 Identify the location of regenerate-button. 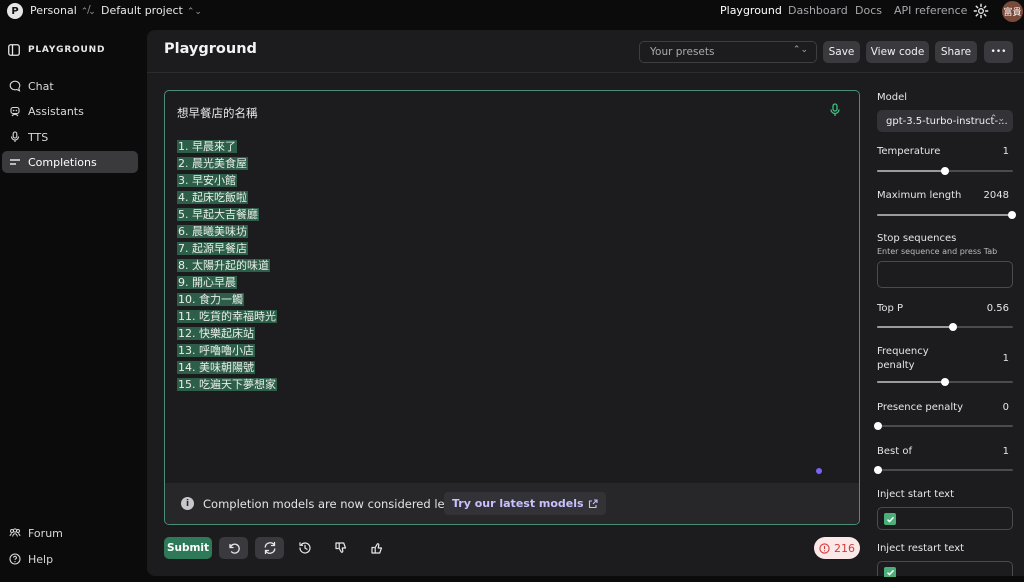
(269, 548).